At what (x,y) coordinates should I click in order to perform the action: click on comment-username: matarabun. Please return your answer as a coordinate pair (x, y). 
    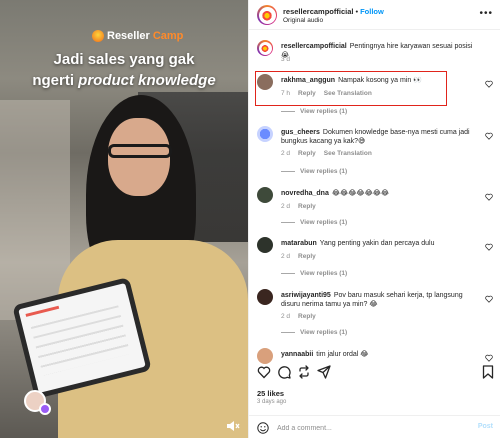
    Looking at the image, I should click on (299, 243).